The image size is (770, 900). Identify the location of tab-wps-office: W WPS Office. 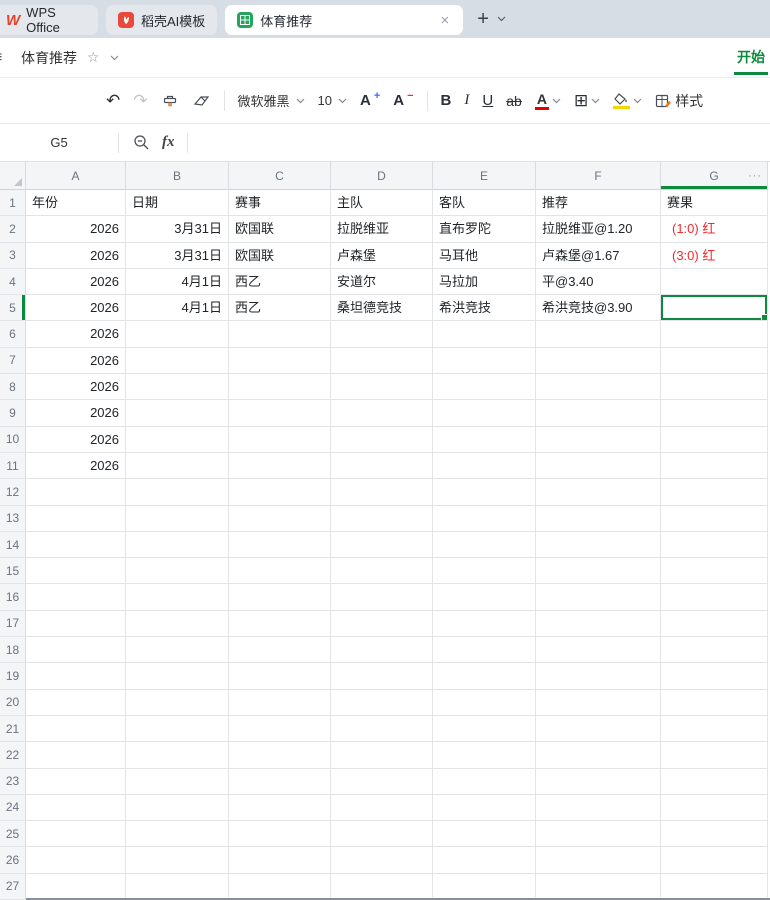
(49, 20).